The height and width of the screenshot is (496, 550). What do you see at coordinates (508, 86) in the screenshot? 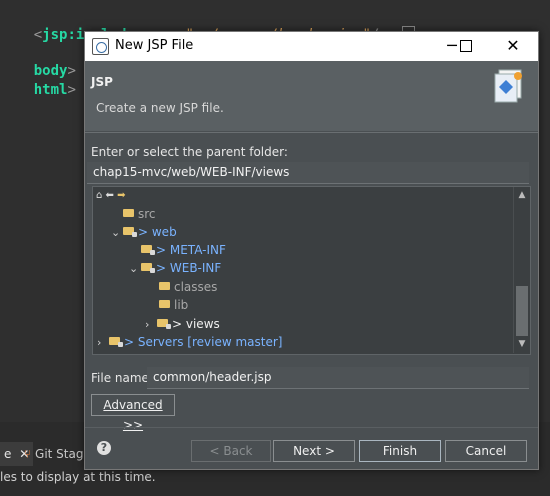
I see `jsp-wizard-icon` at bounding box center [508, 86].